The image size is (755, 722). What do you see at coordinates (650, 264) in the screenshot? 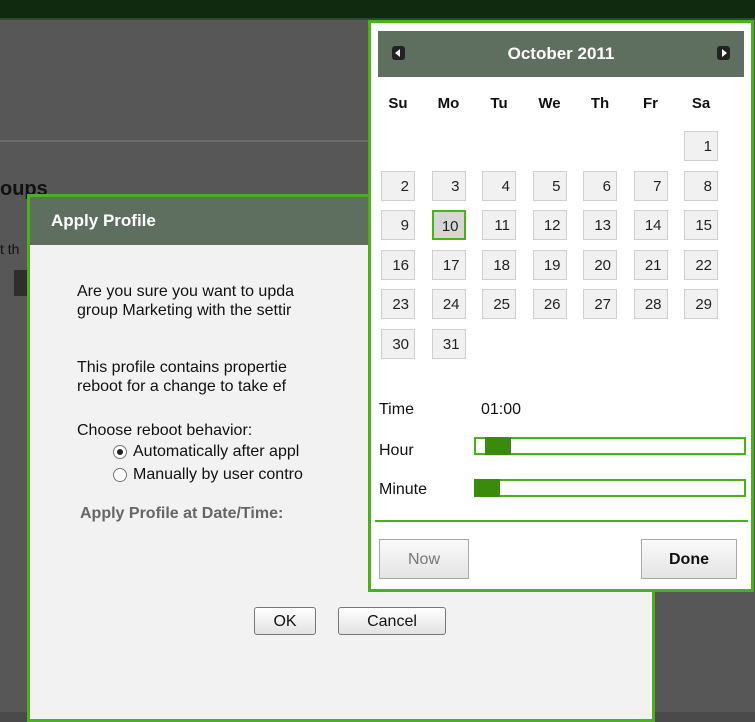
I see `calendar-day: 21` at bounding box center [650, 264].